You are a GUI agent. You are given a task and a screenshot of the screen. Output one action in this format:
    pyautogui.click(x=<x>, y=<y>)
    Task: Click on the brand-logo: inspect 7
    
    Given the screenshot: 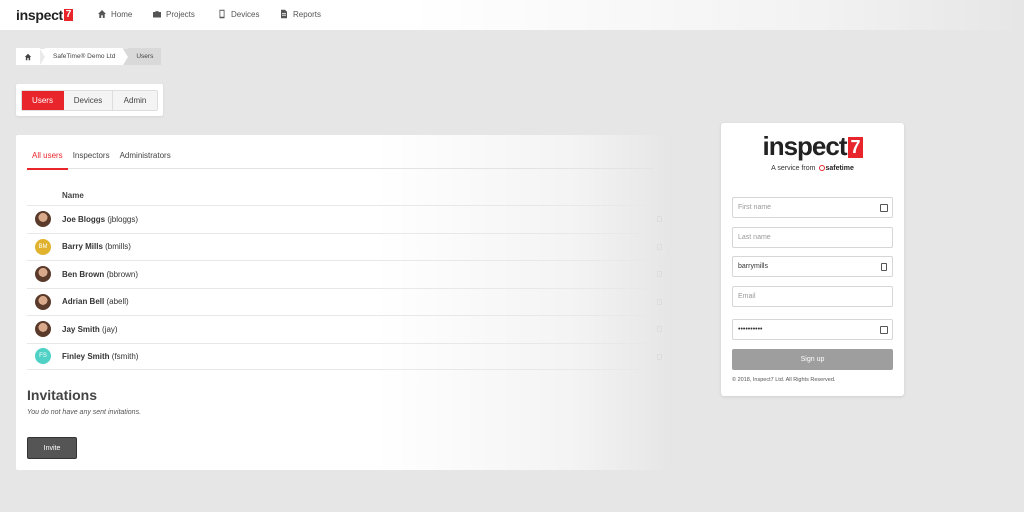 What is the action you would take?
    pyautogui.click(x=812, y=146)
    